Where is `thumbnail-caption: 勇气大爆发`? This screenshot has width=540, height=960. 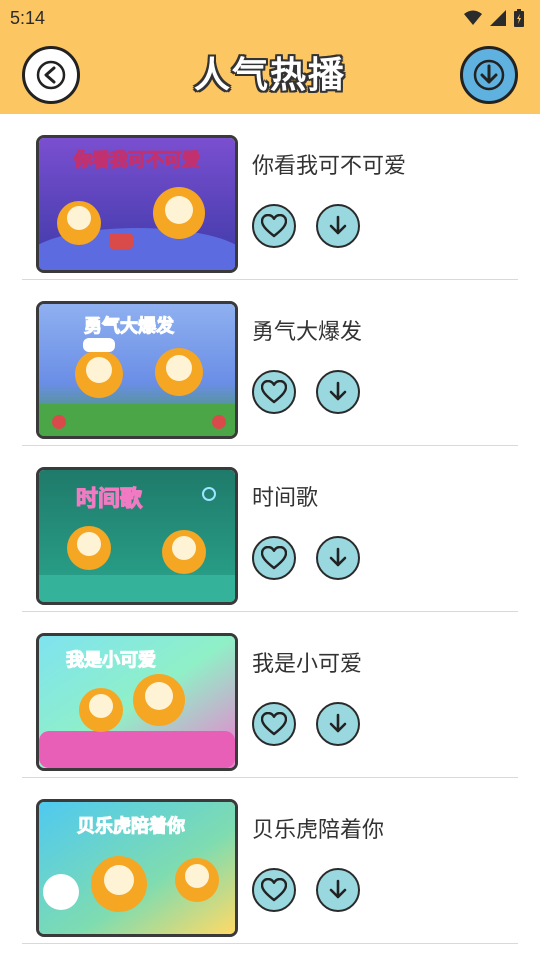 thumbnail-caption: 勇气大爆发 is located at coordinates (129, 326).